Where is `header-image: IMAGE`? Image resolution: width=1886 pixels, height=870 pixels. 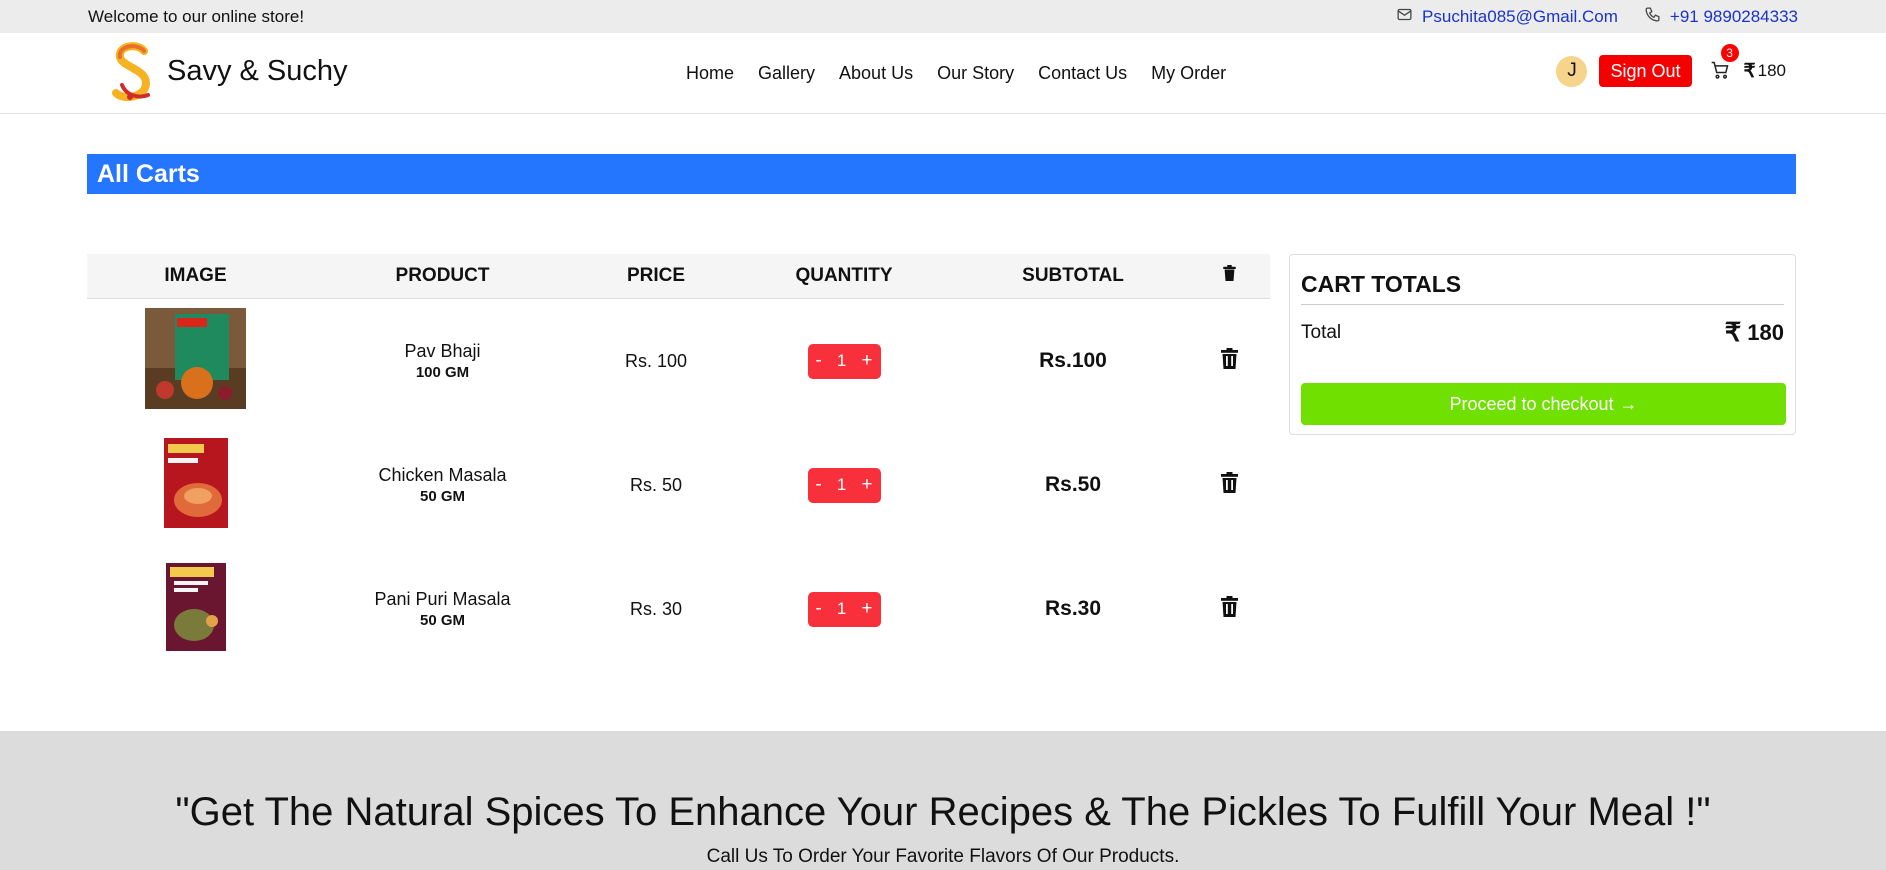
header-image: IMAGE is located at coordinates (195, 275).